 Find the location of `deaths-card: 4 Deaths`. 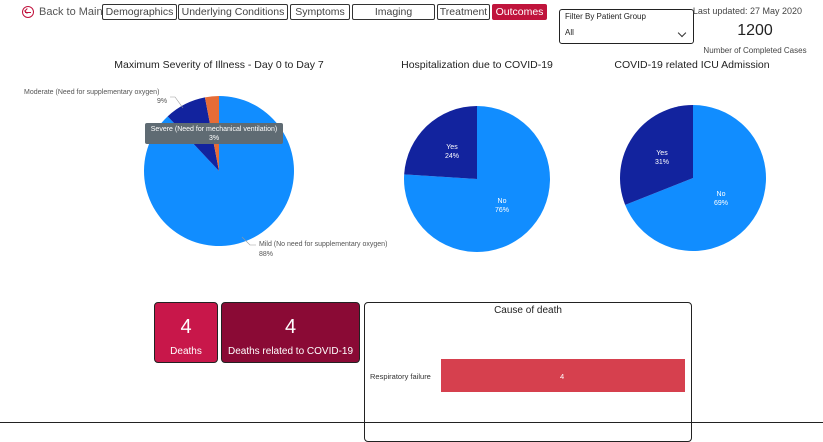

deaths-card: 4 Deaths is located at coordinates (186, 332).